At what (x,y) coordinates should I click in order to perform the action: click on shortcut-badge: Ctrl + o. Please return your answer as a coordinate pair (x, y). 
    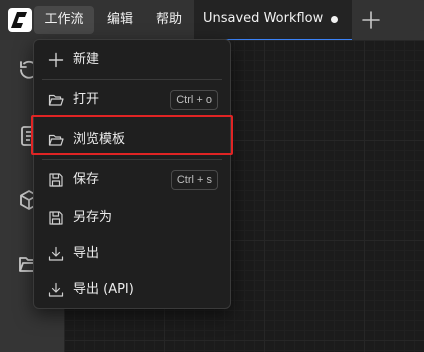
    Looking at the image, I should click on (194, 100).